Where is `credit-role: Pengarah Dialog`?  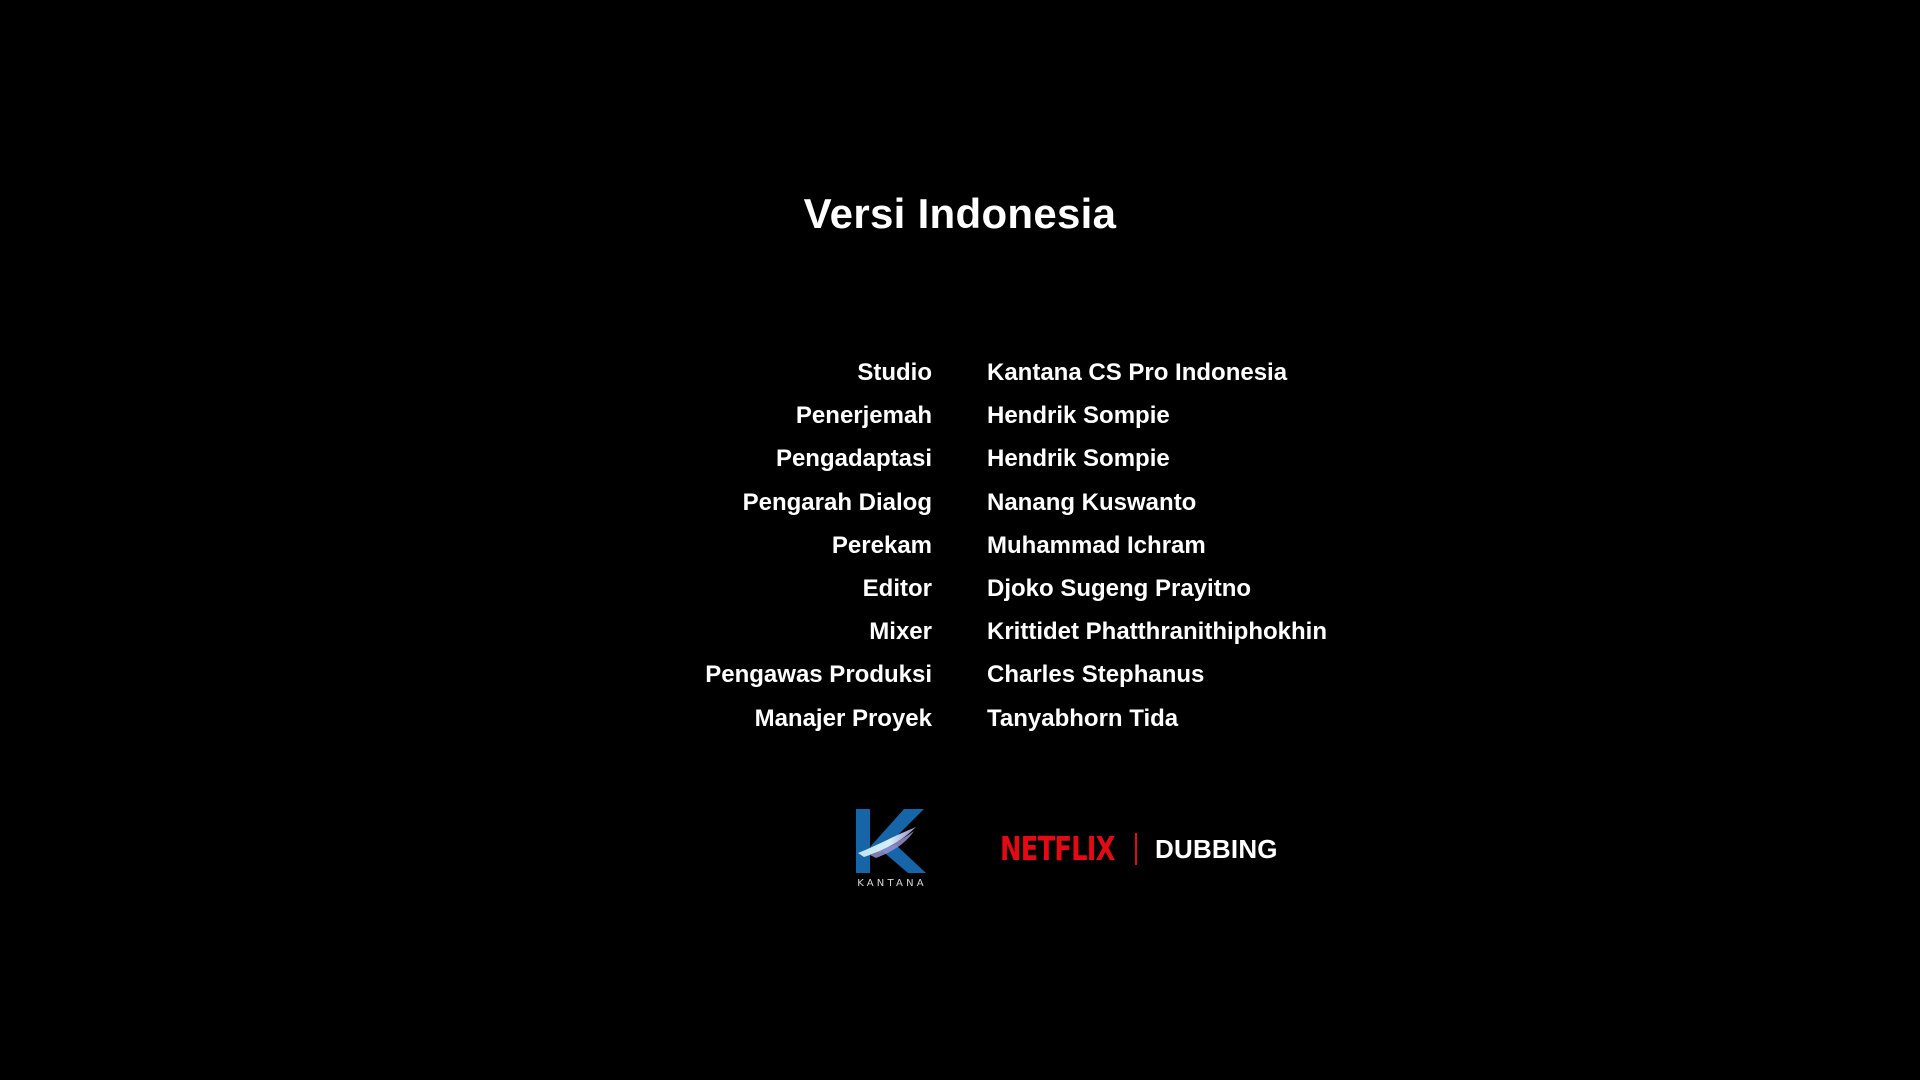
credit-role: Pengarah Dialog is located at coordinates (837, 502).